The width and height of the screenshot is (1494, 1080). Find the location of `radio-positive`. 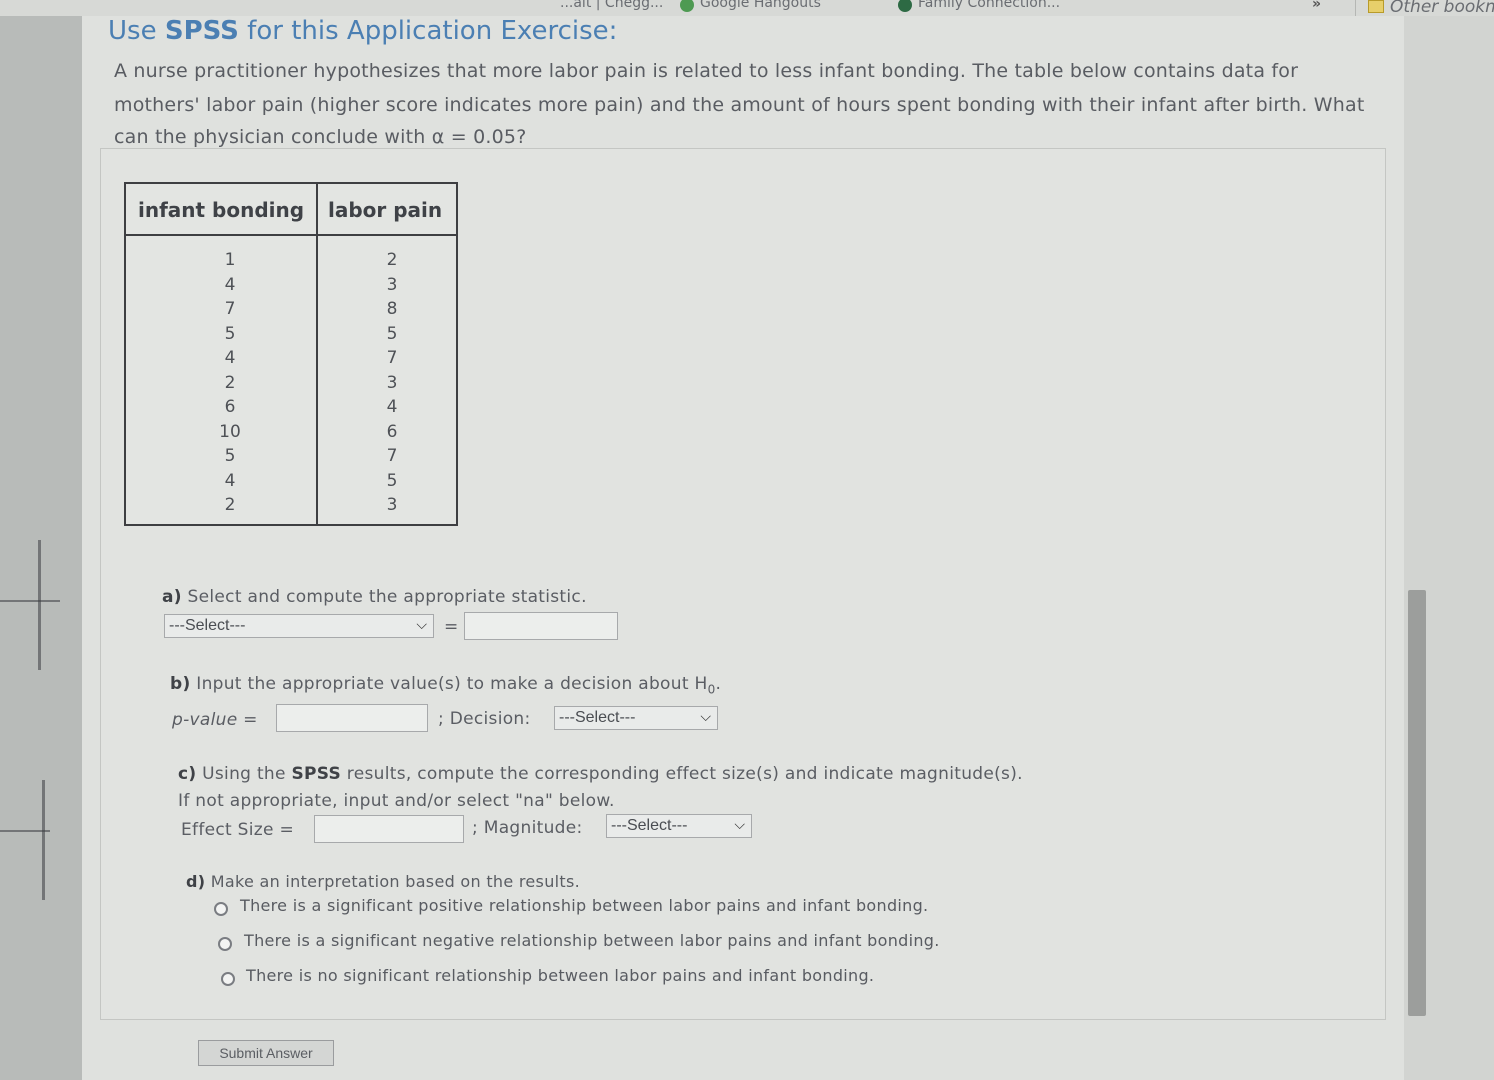

radio-positive is located at coordinates (221, 909).